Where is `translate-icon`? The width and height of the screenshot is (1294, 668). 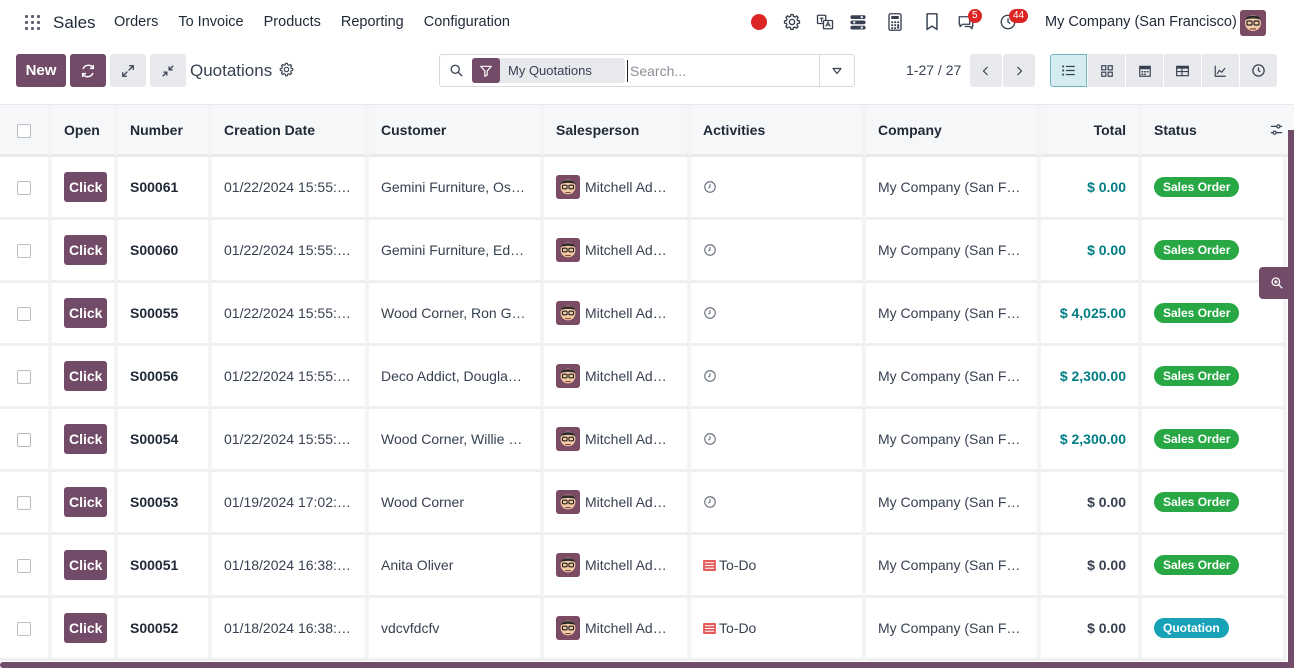 translate-icon is located at coordinates (825, 22).